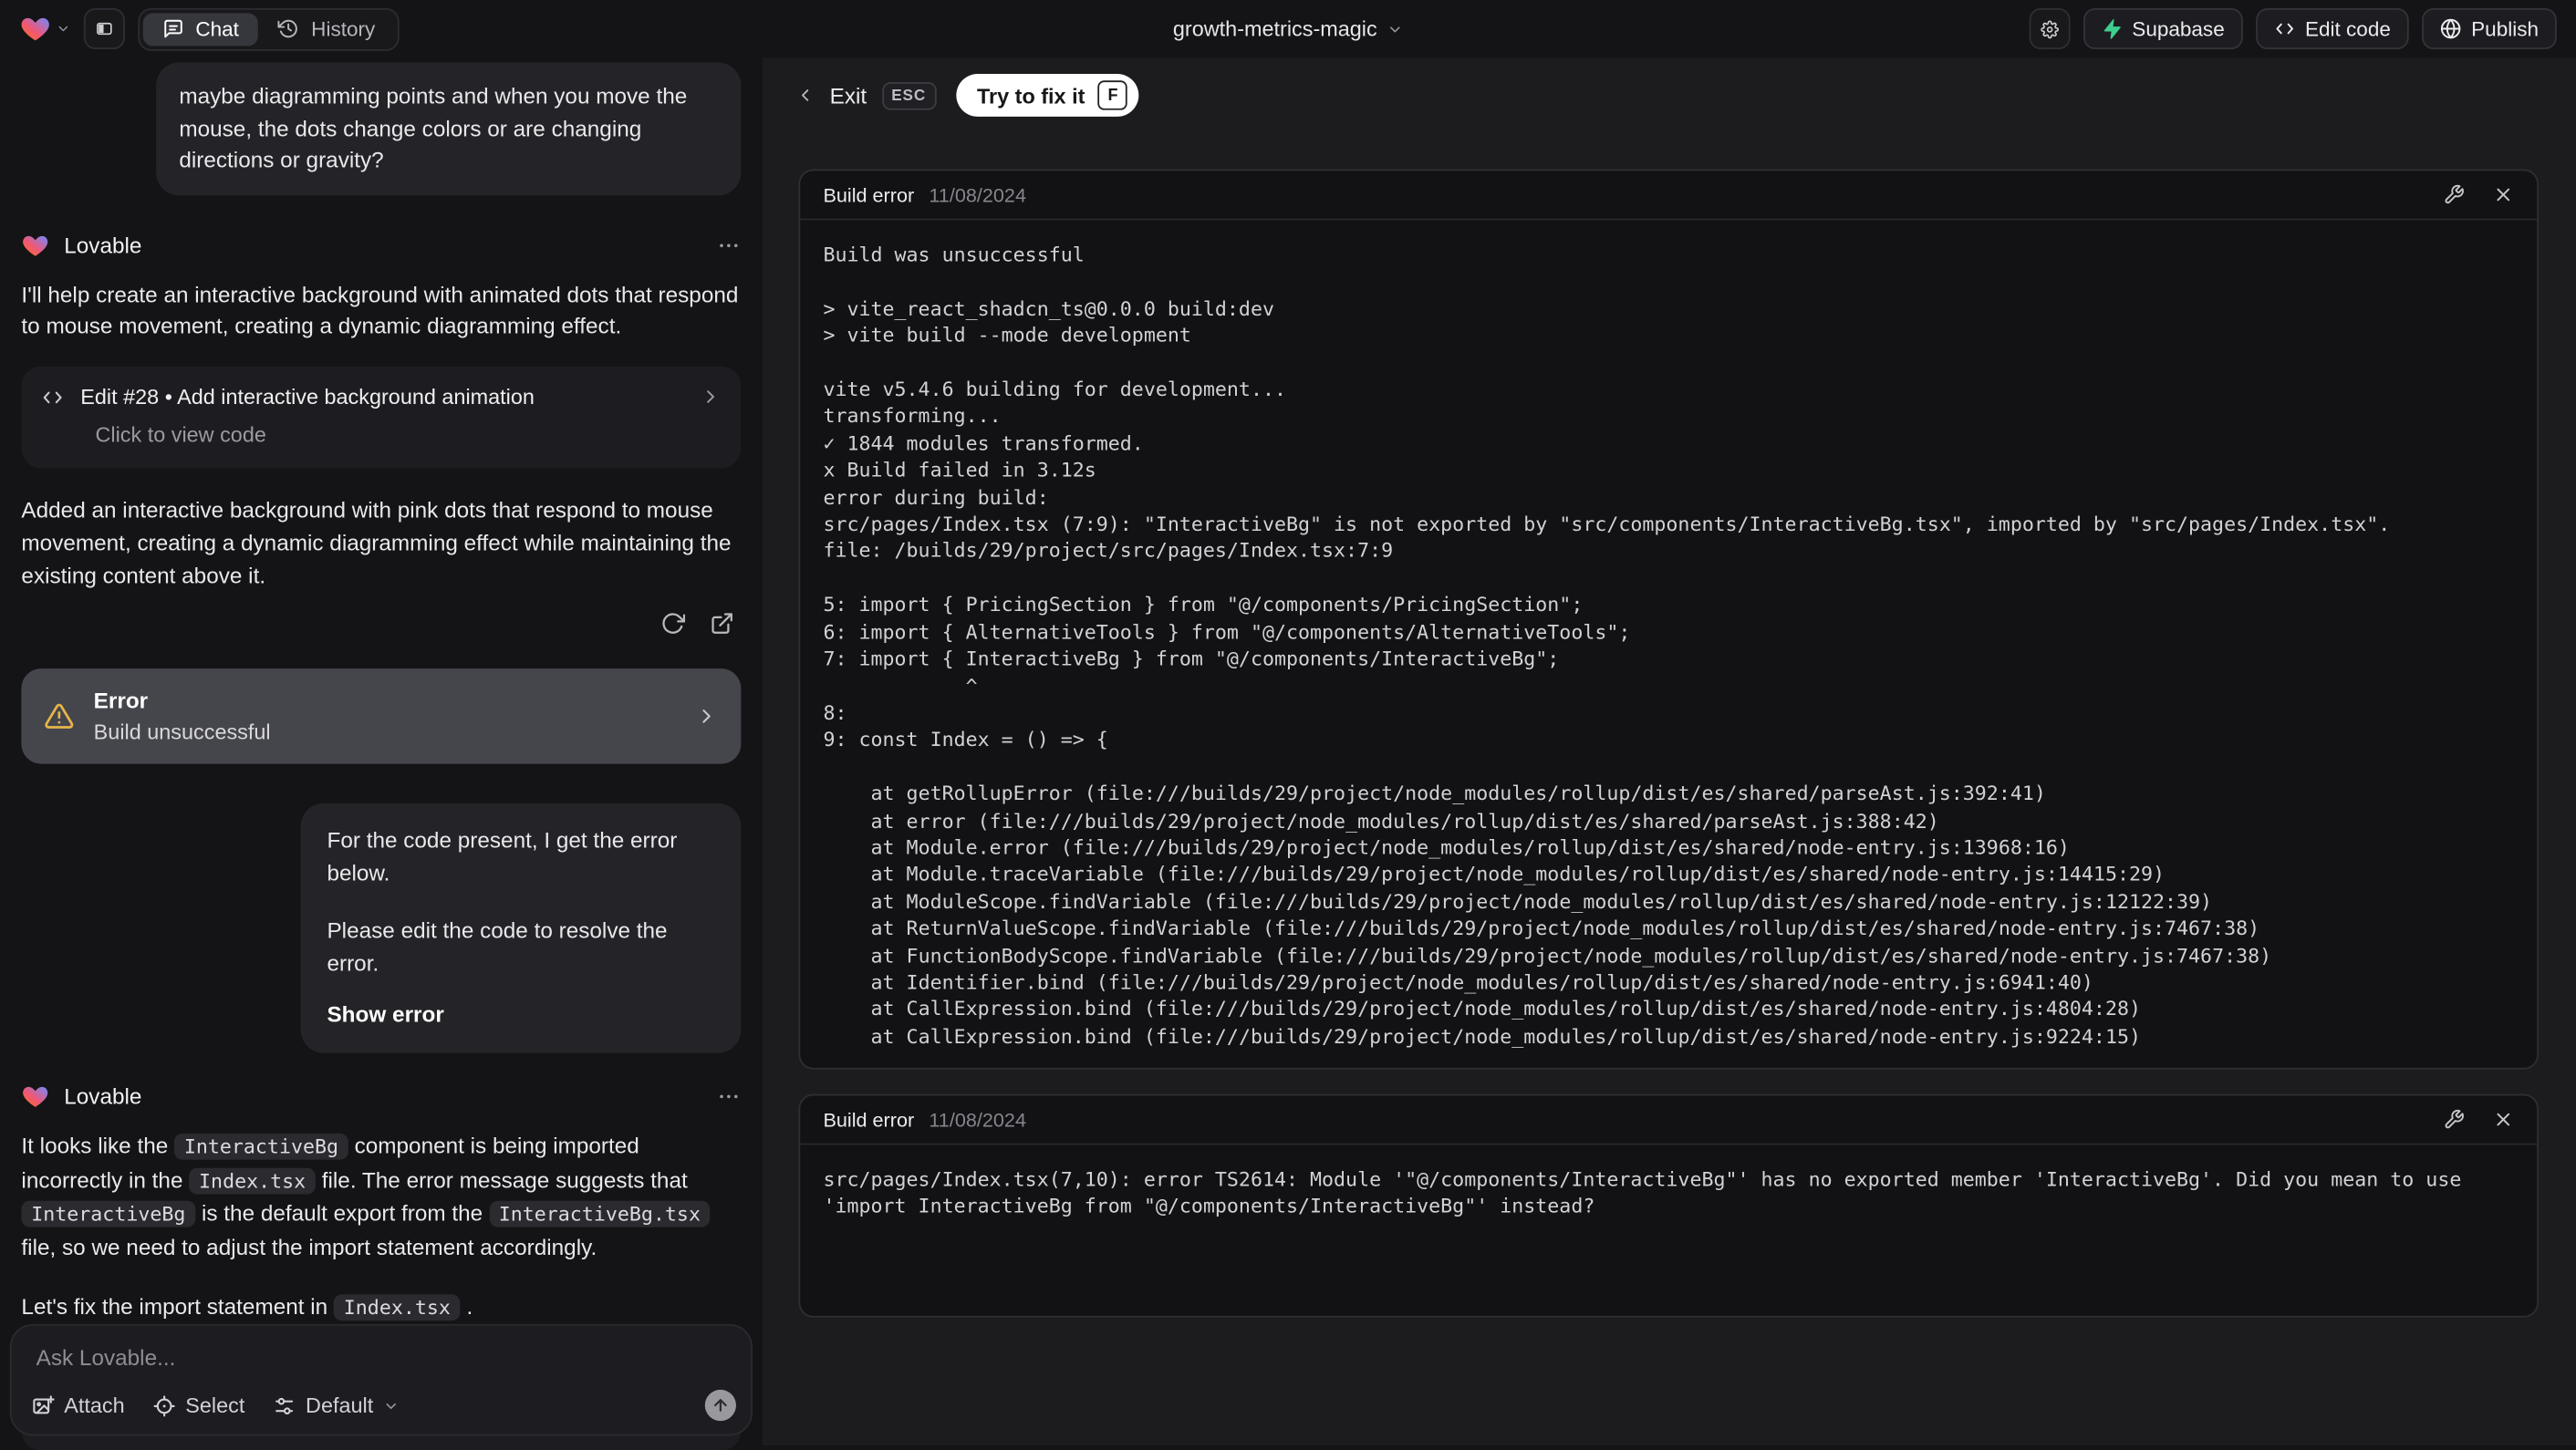 This screenshot has height=1450, width=2576. What do you see at coordinates (909, 95) in the screenshot?
I see `esc-key-badge: ESC` at bounding box center [909, 95].